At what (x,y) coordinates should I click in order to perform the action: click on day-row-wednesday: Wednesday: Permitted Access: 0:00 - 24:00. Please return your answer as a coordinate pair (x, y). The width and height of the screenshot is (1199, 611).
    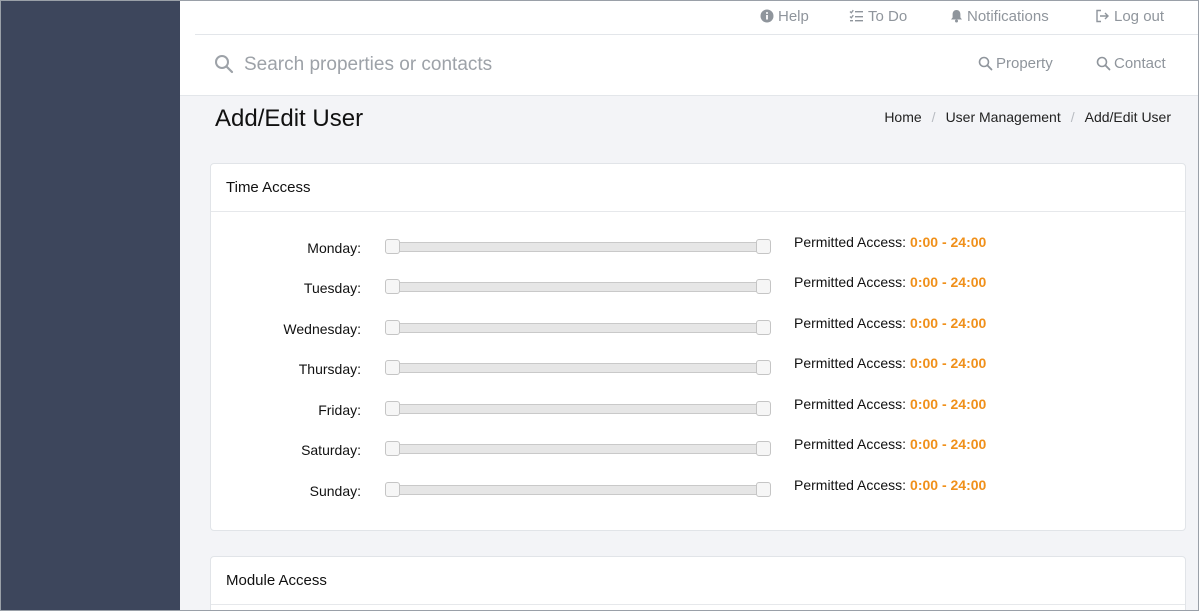
    Looking at the image, I should click on (698, 330).